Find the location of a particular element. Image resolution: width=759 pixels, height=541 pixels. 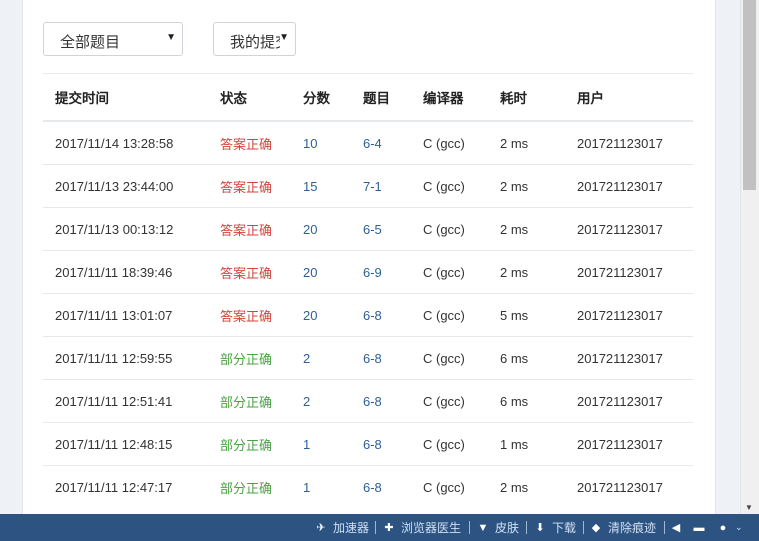

table-header-row: 提交时间 状态 分数 题目 编译器 耗时 用户 is located at coordinates (368, 97).